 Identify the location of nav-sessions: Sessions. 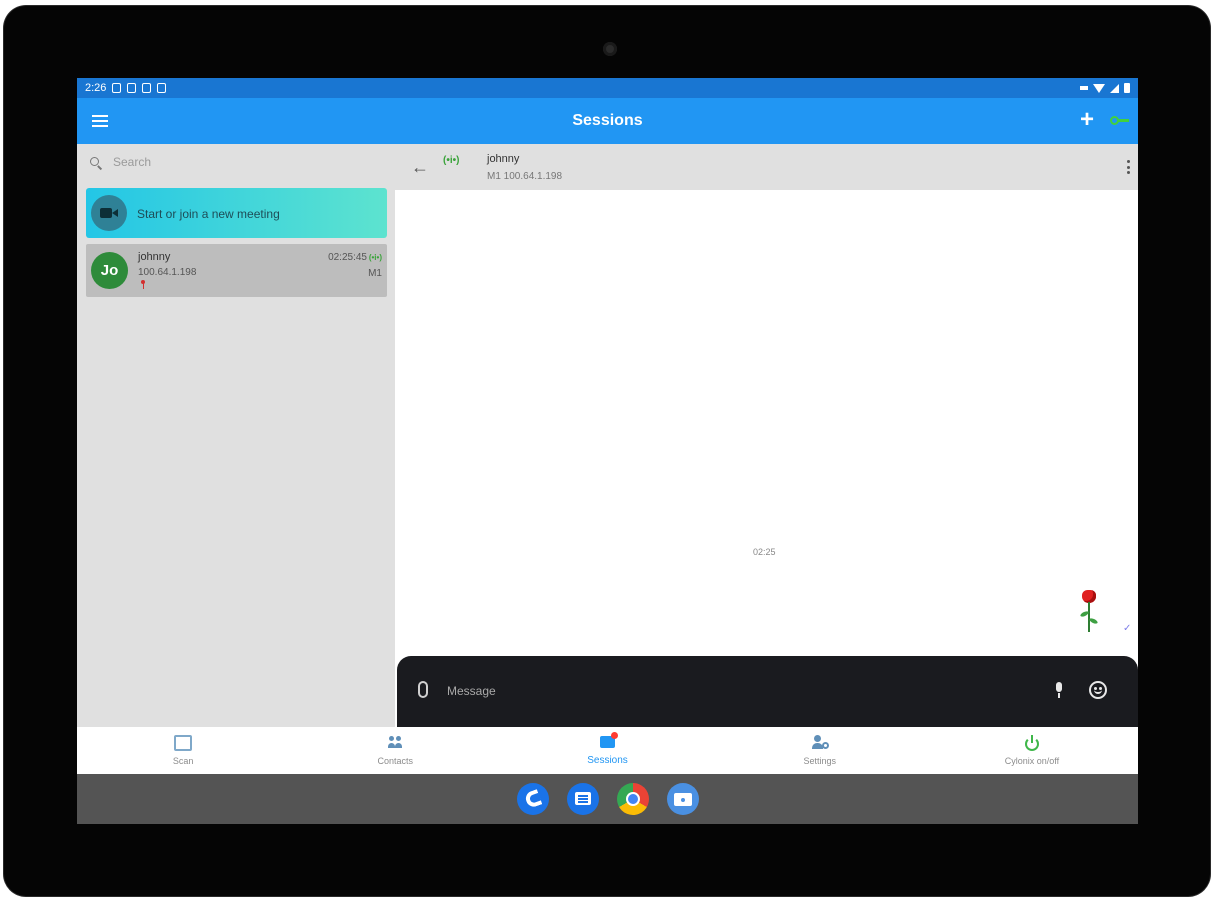
(607, 750).